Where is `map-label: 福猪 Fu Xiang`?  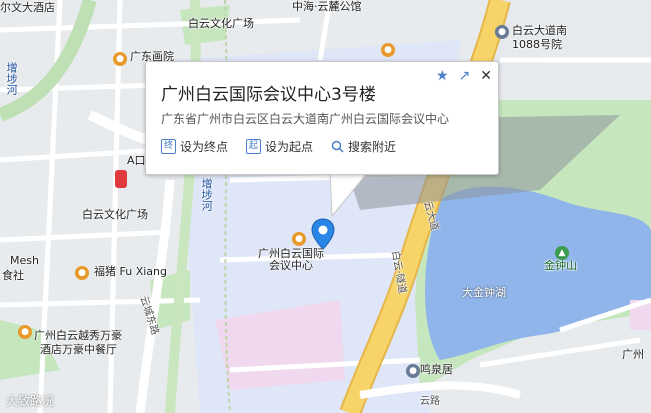
map-label: 福猪 Fu Xiang is located at coordinates (130, 271).